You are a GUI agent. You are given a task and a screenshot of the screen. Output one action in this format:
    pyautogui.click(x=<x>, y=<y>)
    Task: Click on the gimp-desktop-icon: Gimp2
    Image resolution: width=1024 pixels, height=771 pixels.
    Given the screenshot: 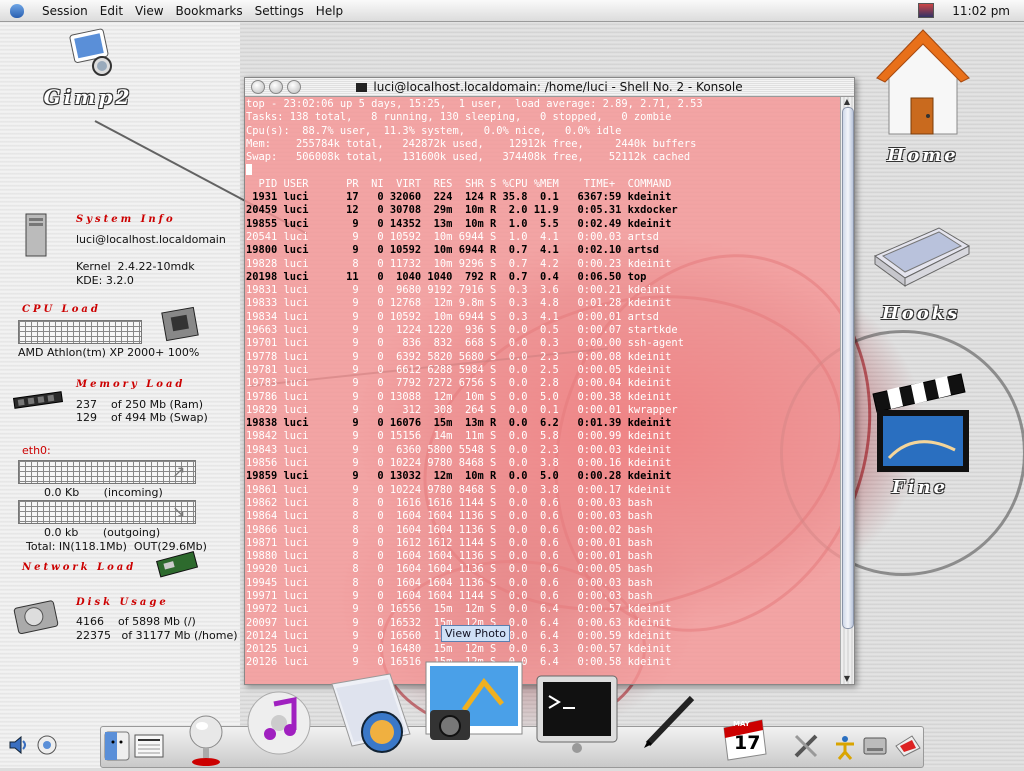 What is the action you would take?
    pyautogui.click(x=88, y=68)
    